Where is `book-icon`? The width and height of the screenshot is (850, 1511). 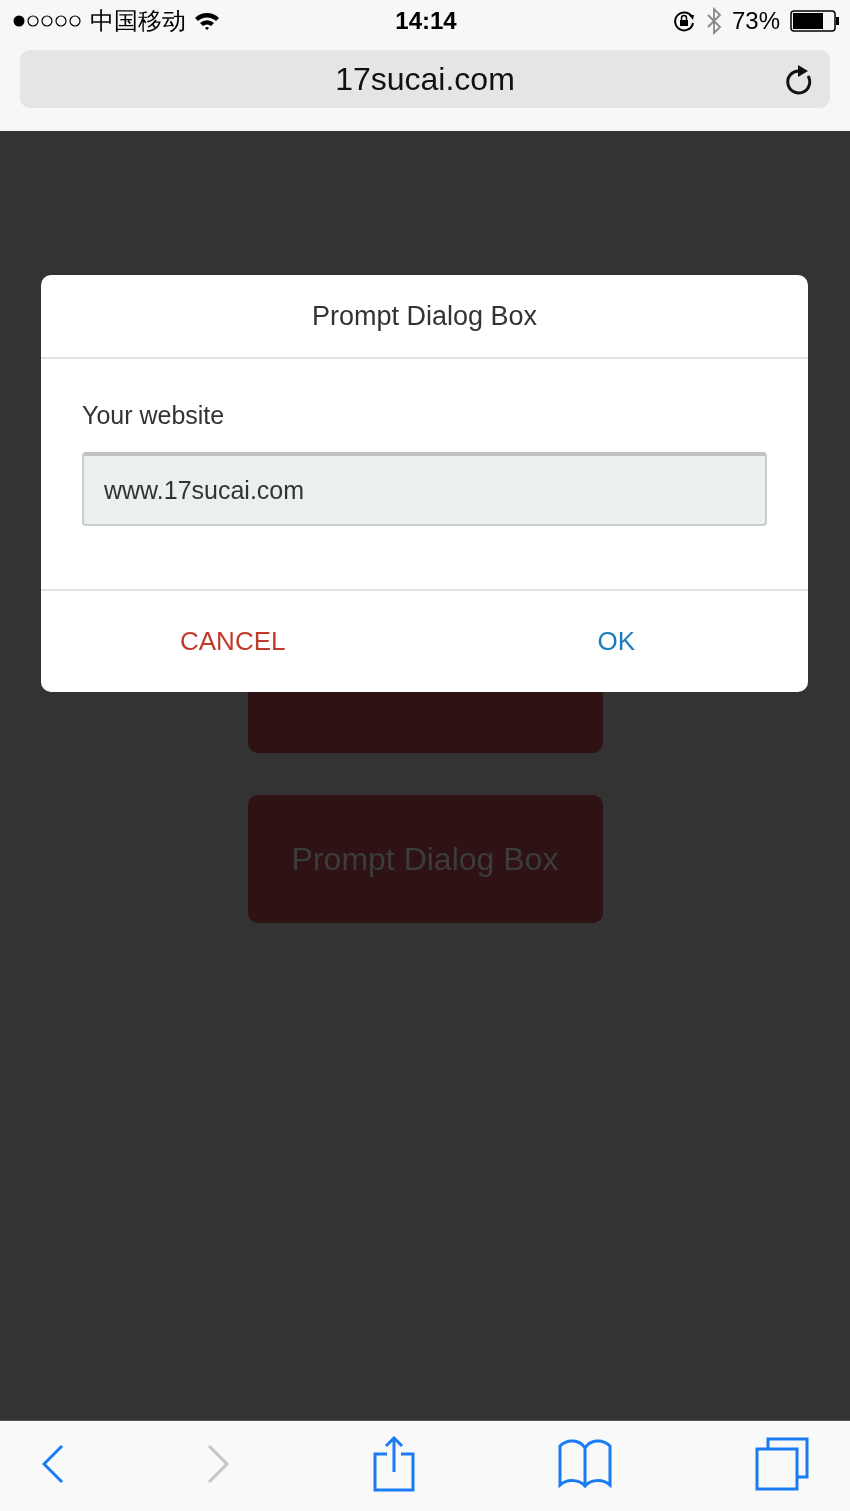
book-icon is located at coordinates (584, 1464).